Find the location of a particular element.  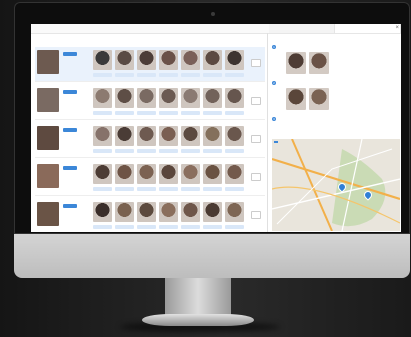

group-index: 2 is located at coordinates (274, 83).